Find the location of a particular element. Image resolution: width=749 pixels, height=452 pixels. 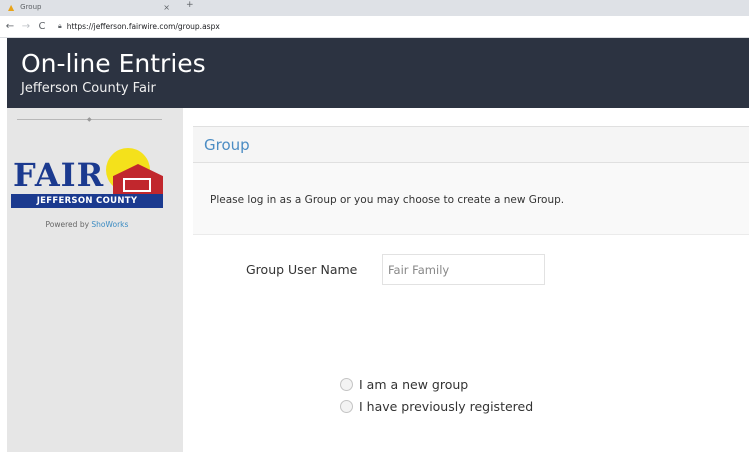

powered-by: Powered by ShoWorks is located at coordinates (87, 224).